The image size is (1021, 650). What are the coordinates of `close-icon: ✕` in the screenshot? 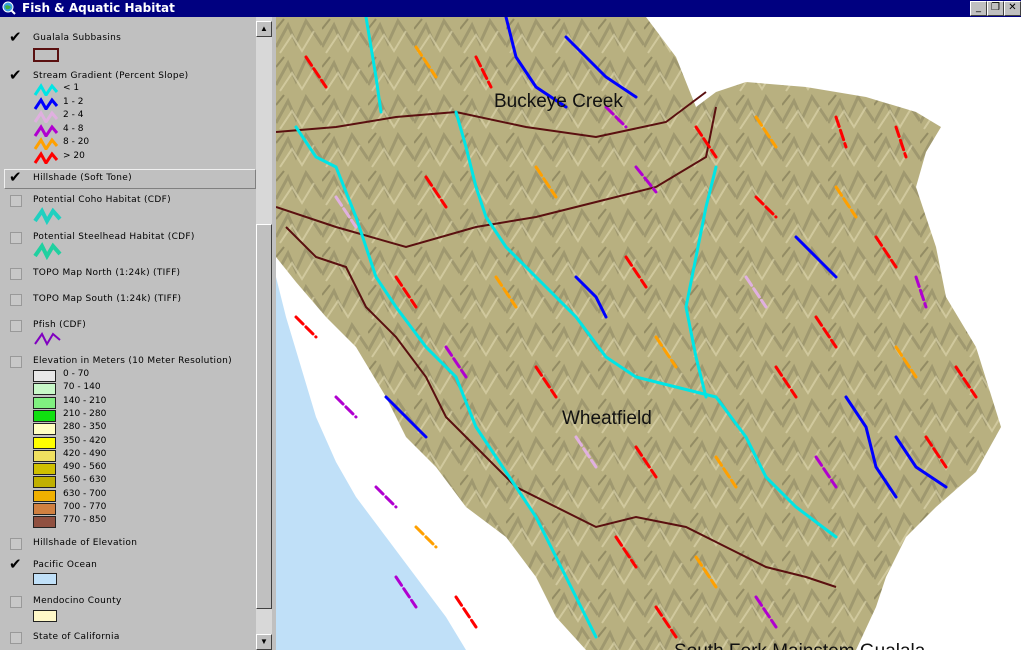 It's located at (1012, 7).